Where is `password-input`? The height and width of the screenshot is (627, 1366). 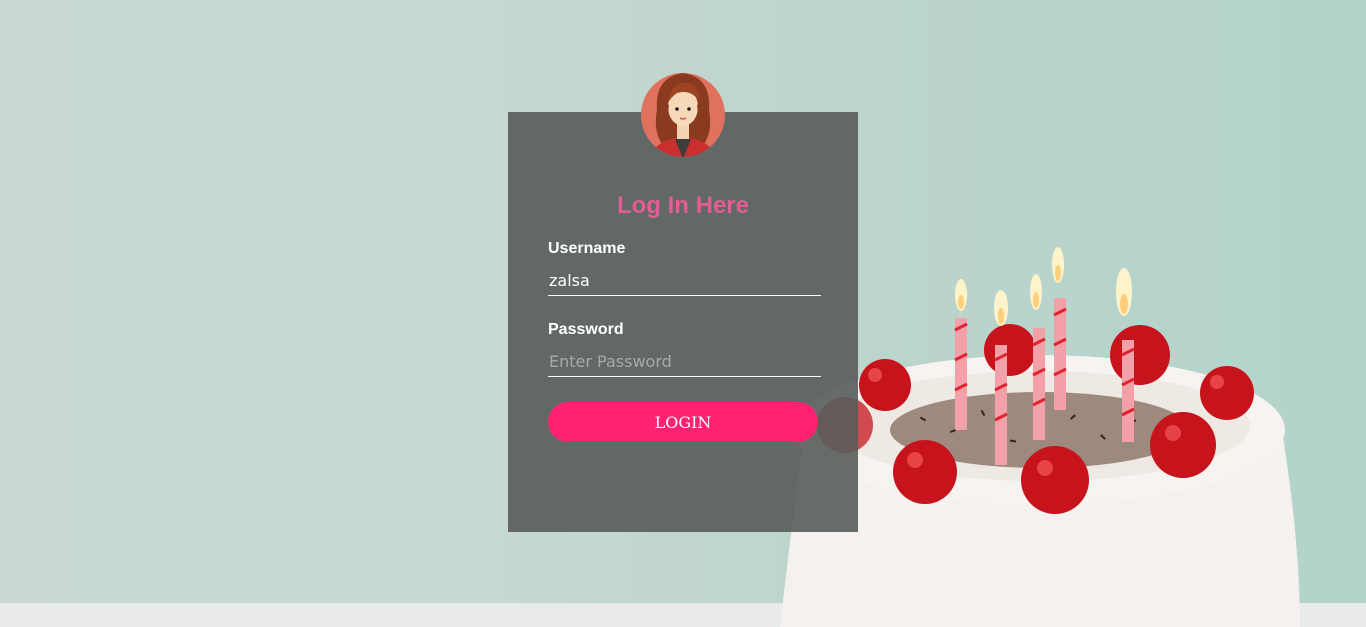
password-input is located at coordinates (684, 361).